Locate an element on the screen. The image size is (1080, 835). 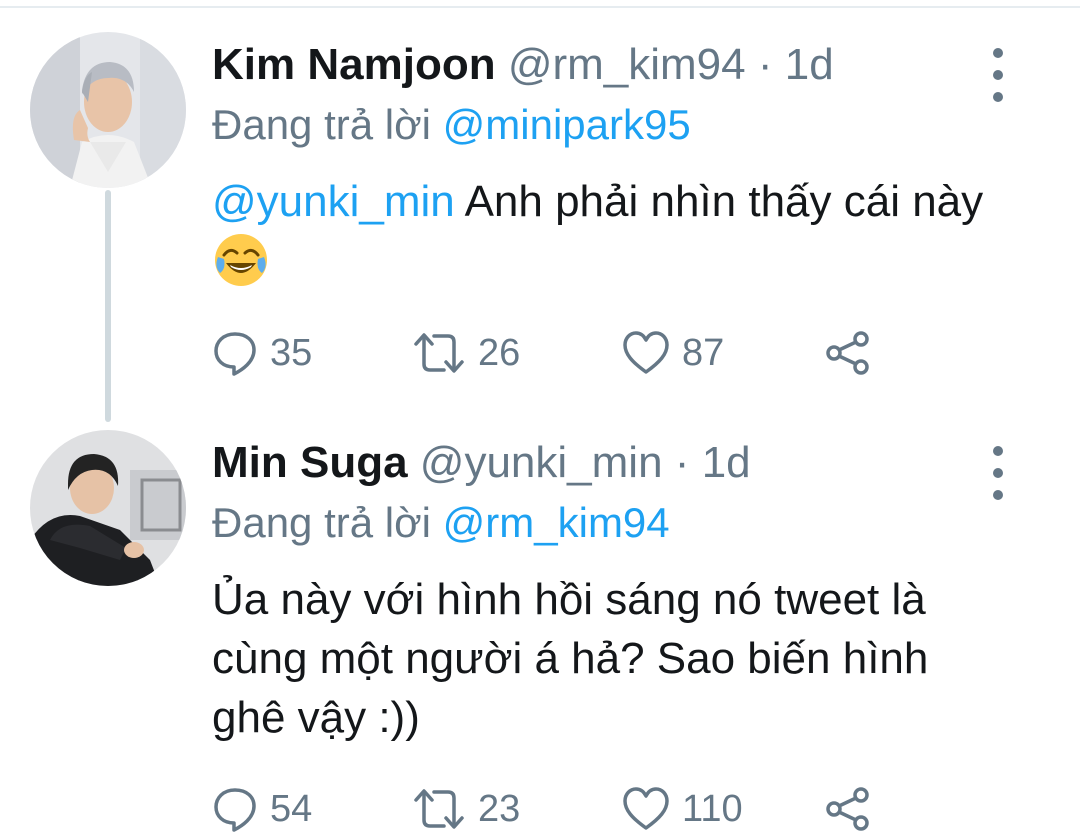
tweet-body: Anh phải nhìn thấy cái này is located at coordinates (719, 201).